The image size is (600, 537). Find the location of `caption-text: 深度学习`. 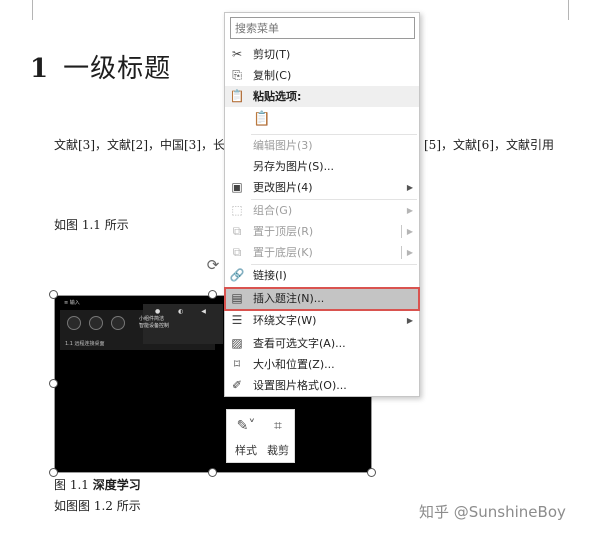

caption-text: 深度学习 is located at coordinates (116, 485).